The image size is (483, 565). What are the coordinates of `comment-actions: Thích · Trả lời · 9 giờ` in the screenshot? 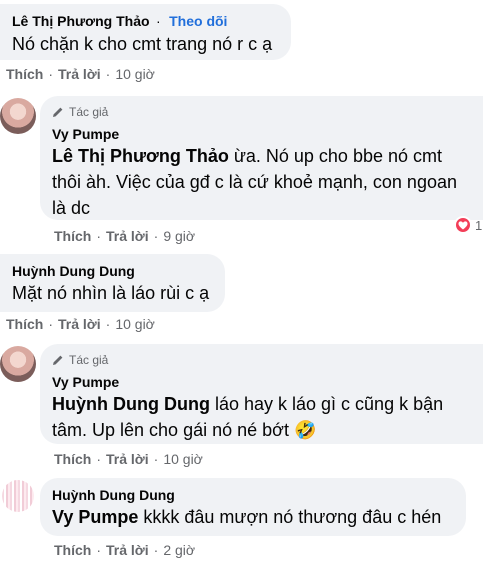 It's located at (125, 236).